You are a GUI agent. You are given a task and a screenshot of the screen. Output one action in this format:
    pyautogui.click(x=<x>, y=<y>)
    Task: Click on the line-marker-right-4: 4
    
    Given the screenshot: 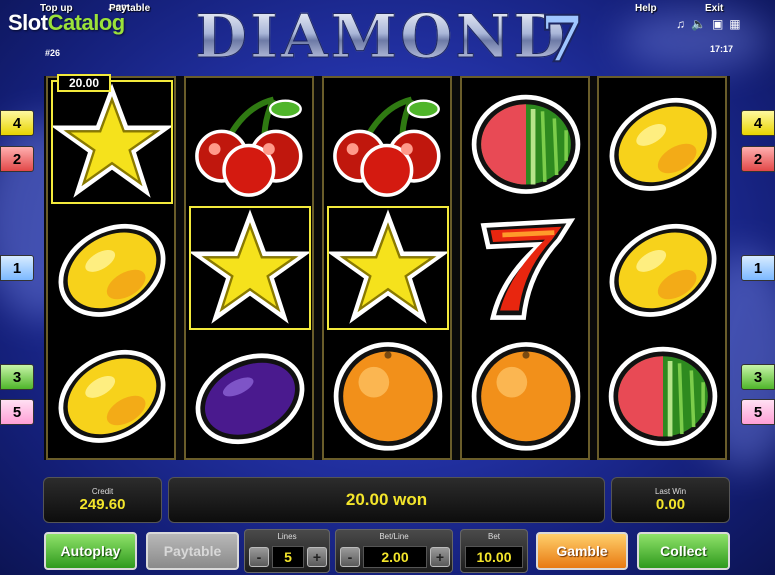 What is the action you would take?
    pyautogui.click(x=758, y=123)
    